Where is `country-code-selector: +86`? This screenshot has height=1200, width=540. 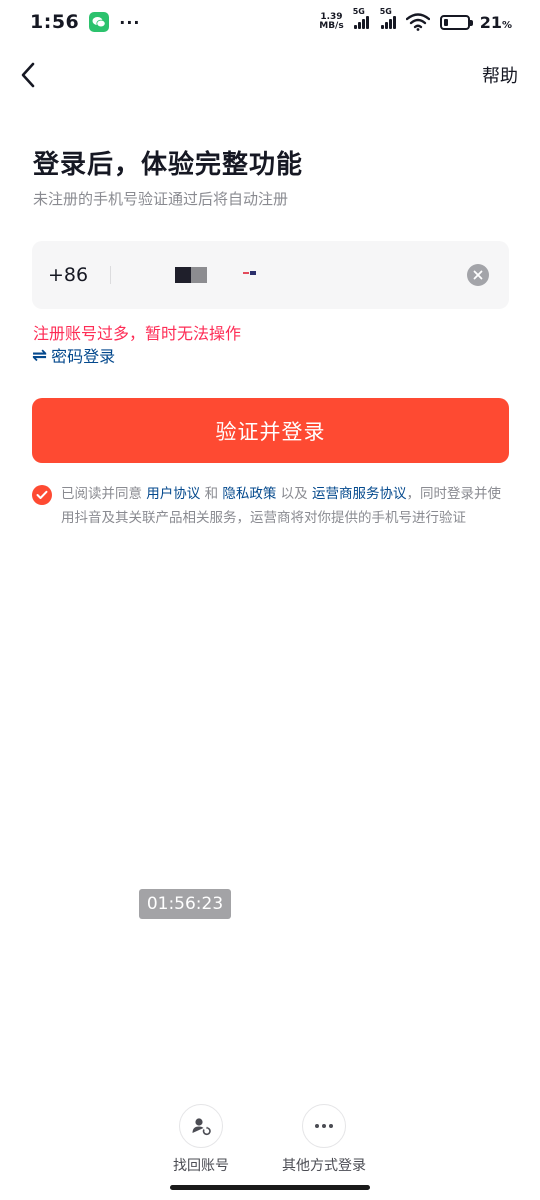 country-code-selector: +86 is located at coordinates (79, 275).